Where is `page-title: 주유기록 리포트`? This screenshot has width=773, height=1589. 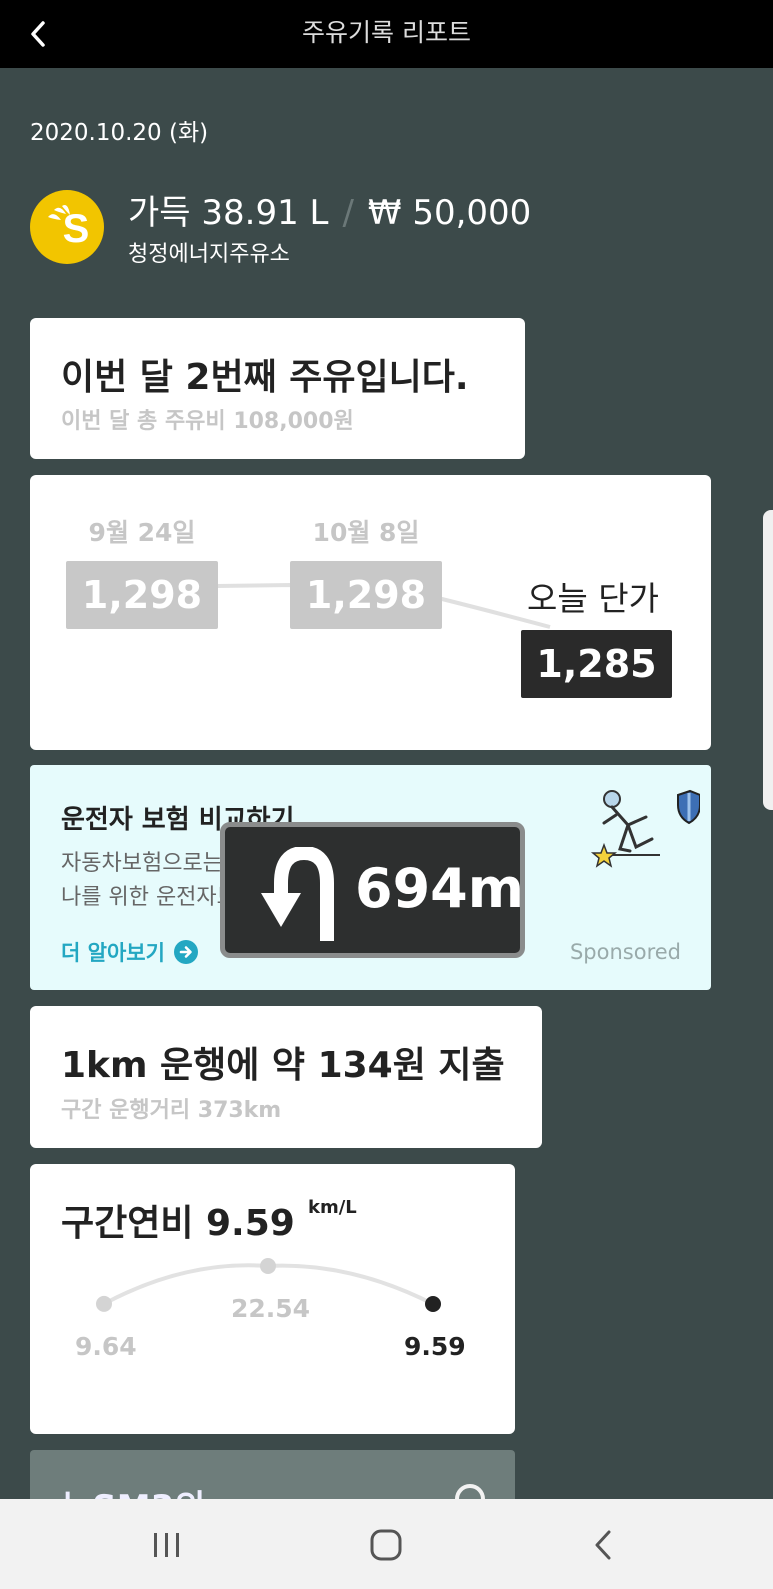
page-title: 주유기록 리포트 is located at coordinates (386, 32).